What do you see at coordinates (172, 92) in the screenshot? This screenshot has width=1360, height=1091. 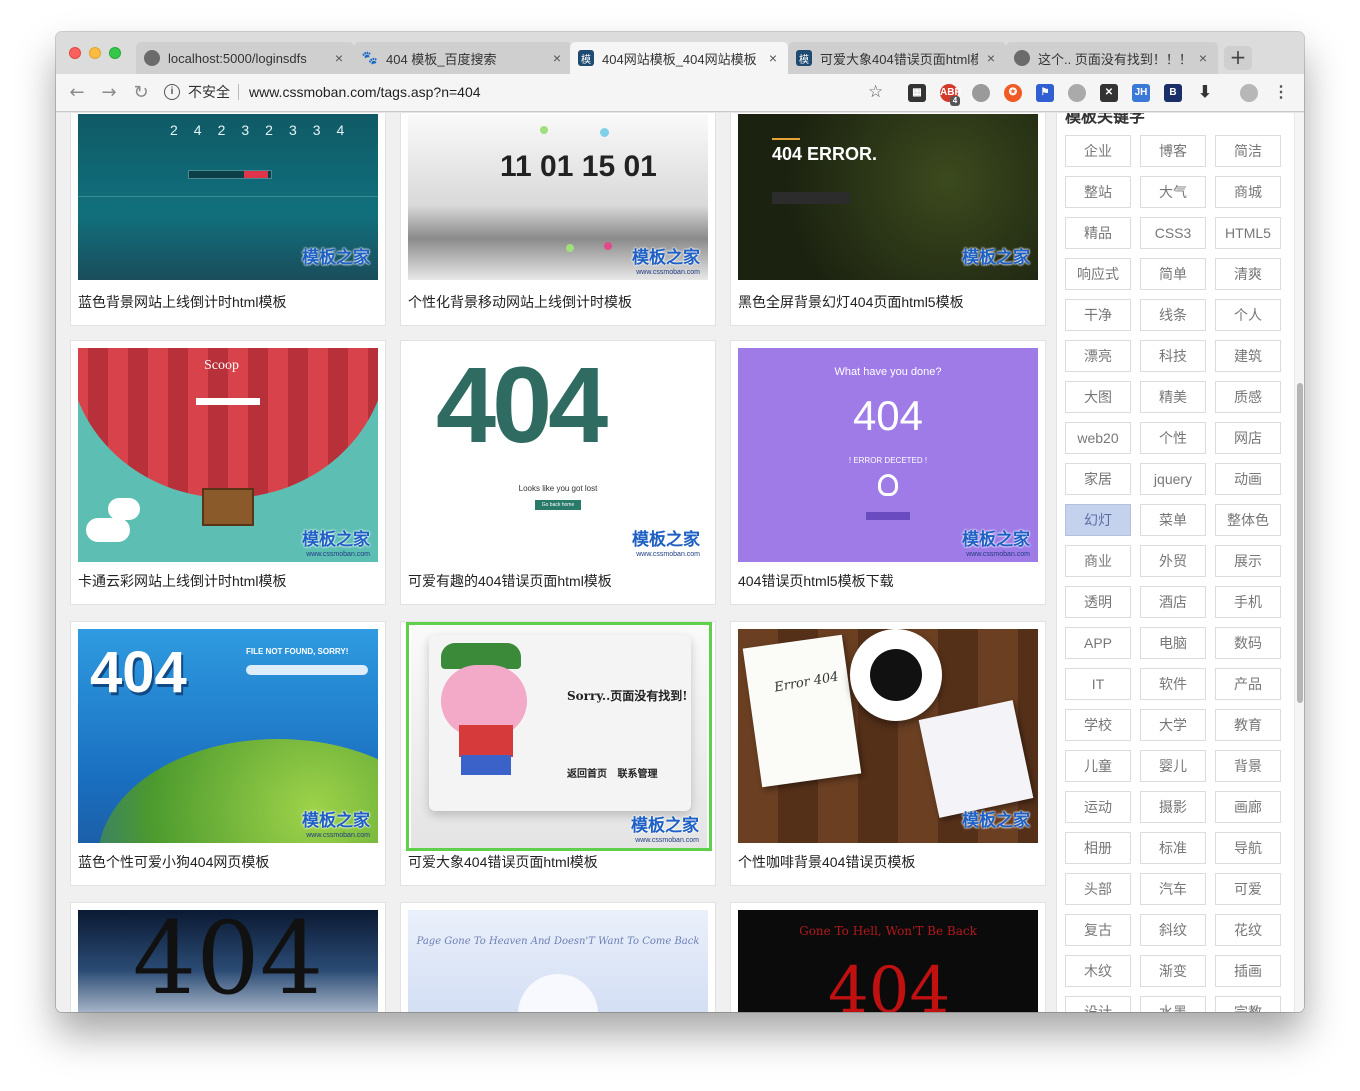 I see `info-icon: i` at bounding box center [172, 92].